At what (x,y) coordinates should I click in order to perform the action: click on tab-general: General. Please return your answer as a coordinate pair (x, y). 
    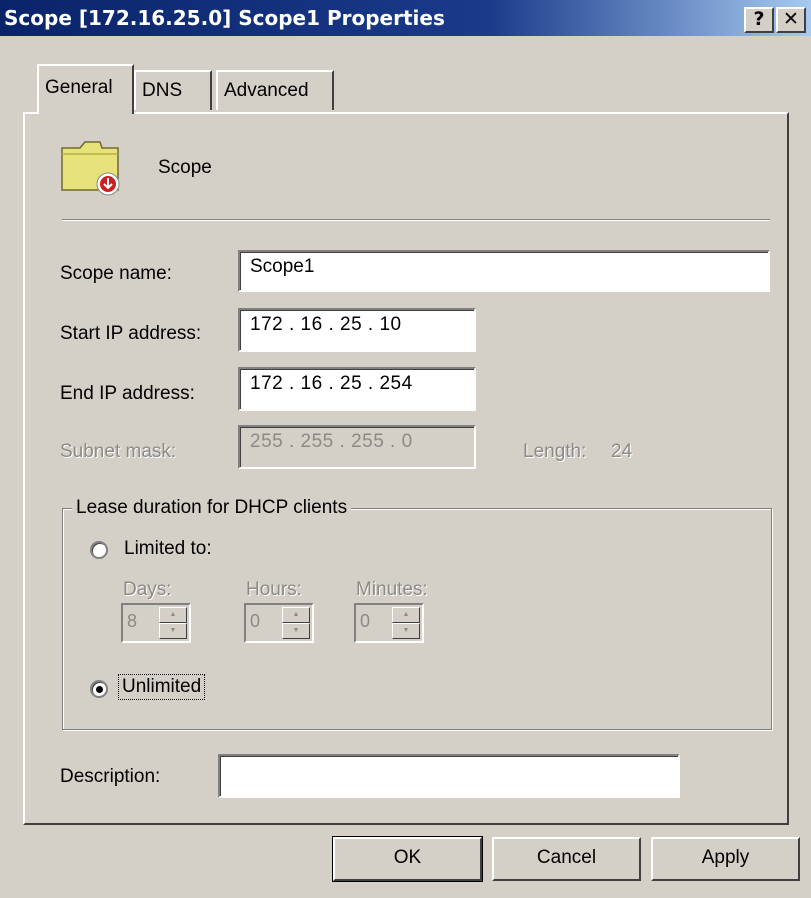
    Looking at the image, I should click on (85, 89).